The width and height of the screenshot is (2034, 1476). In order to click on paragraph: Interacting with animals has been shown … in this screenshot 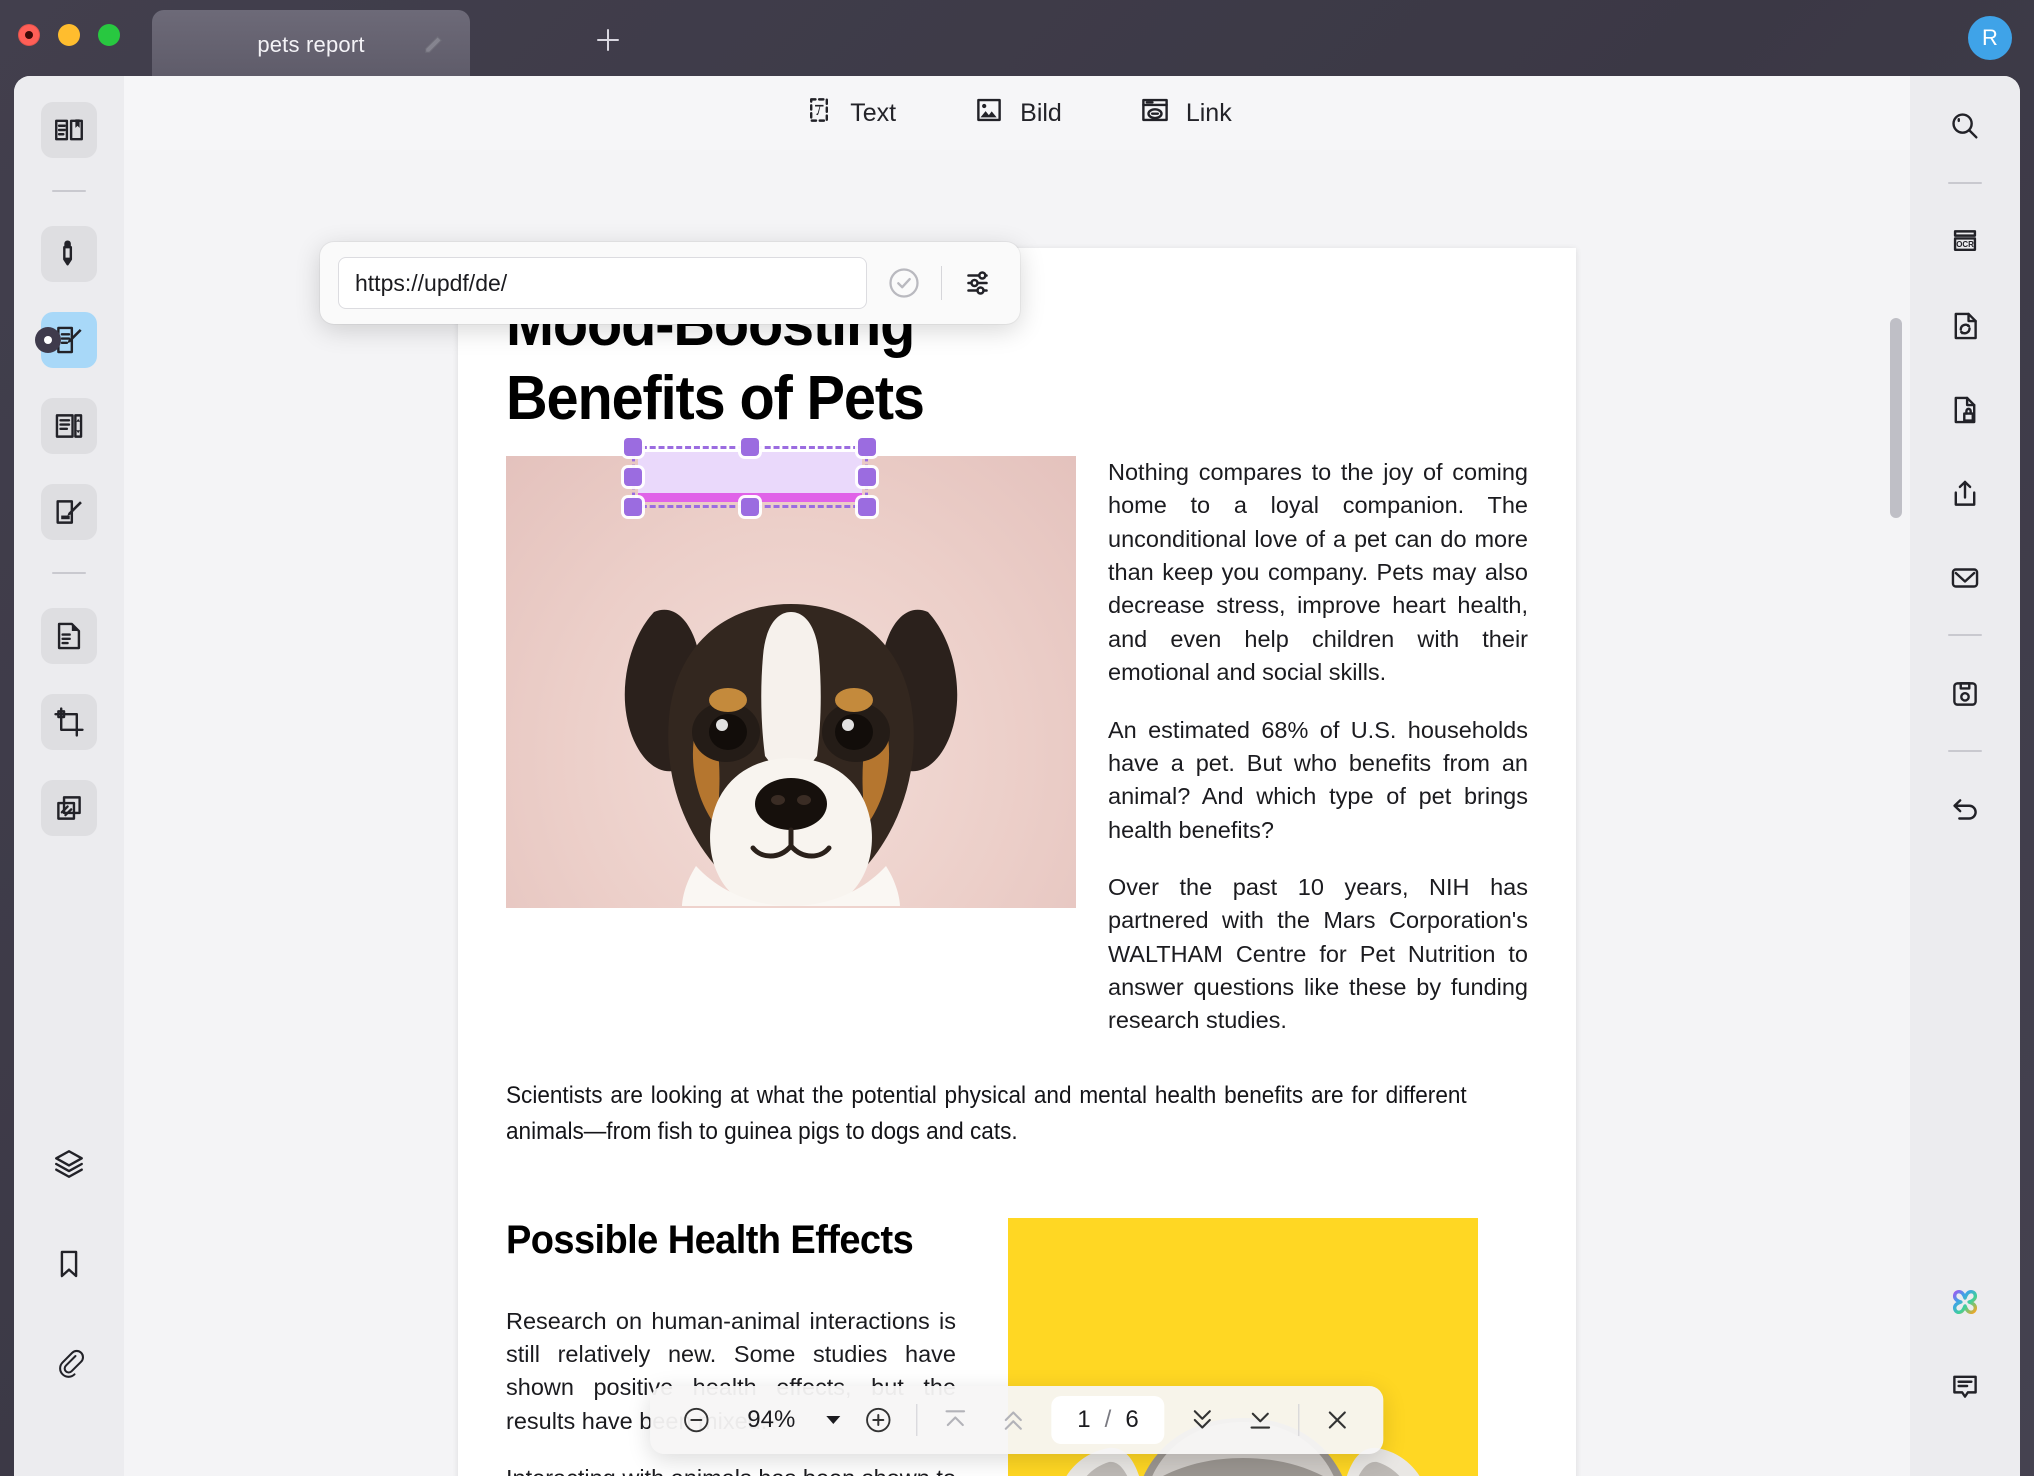, I will do `click(731, 1469)`.